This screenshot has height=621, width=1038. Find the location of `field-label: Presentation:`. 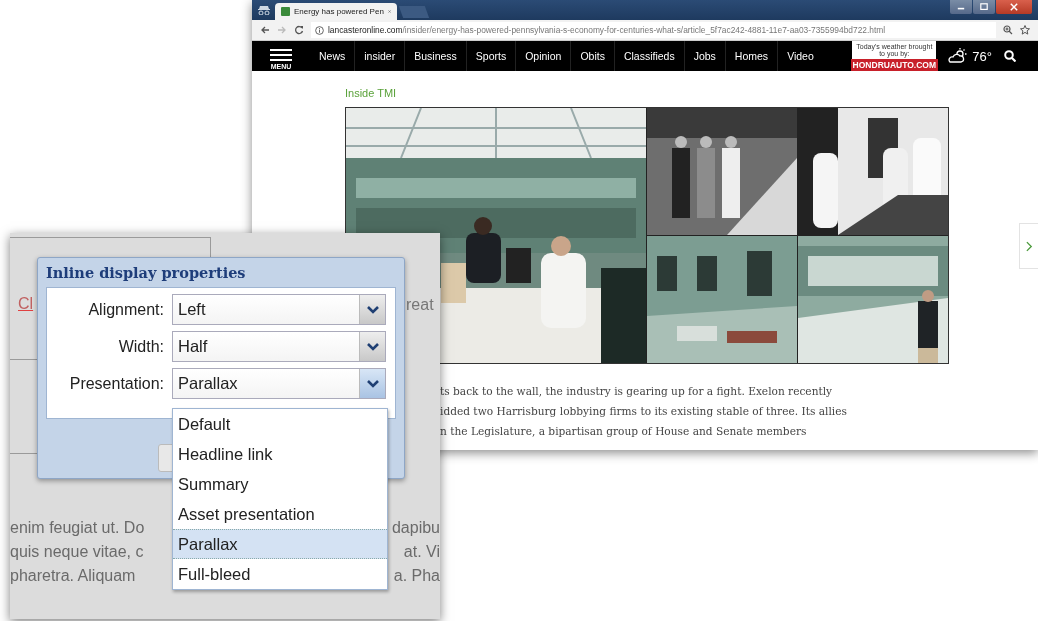

field-label: Presentation: is located at coordinates (116, 383).